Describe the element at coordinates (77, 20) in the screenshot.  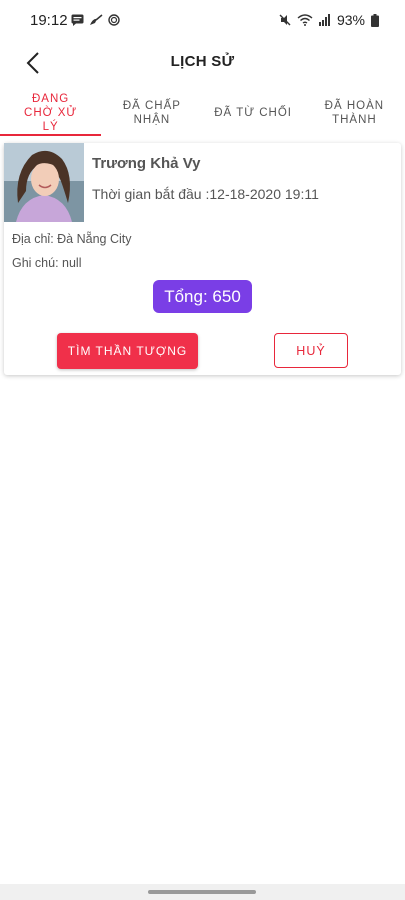
I see `message-icon` at that location.